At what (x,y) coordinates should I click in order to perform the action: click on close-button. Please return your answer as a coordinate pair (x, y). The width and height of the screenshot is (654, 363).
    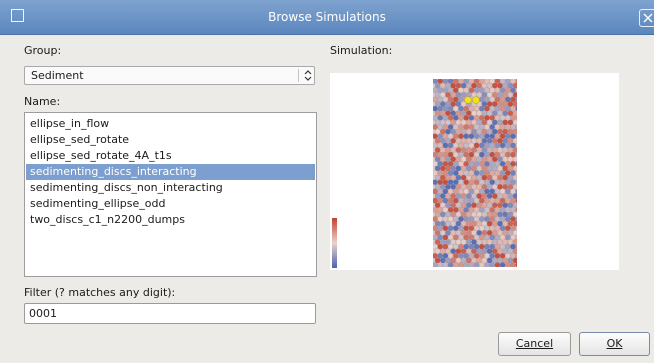
    Looking at the image, I should click on (646, 18).